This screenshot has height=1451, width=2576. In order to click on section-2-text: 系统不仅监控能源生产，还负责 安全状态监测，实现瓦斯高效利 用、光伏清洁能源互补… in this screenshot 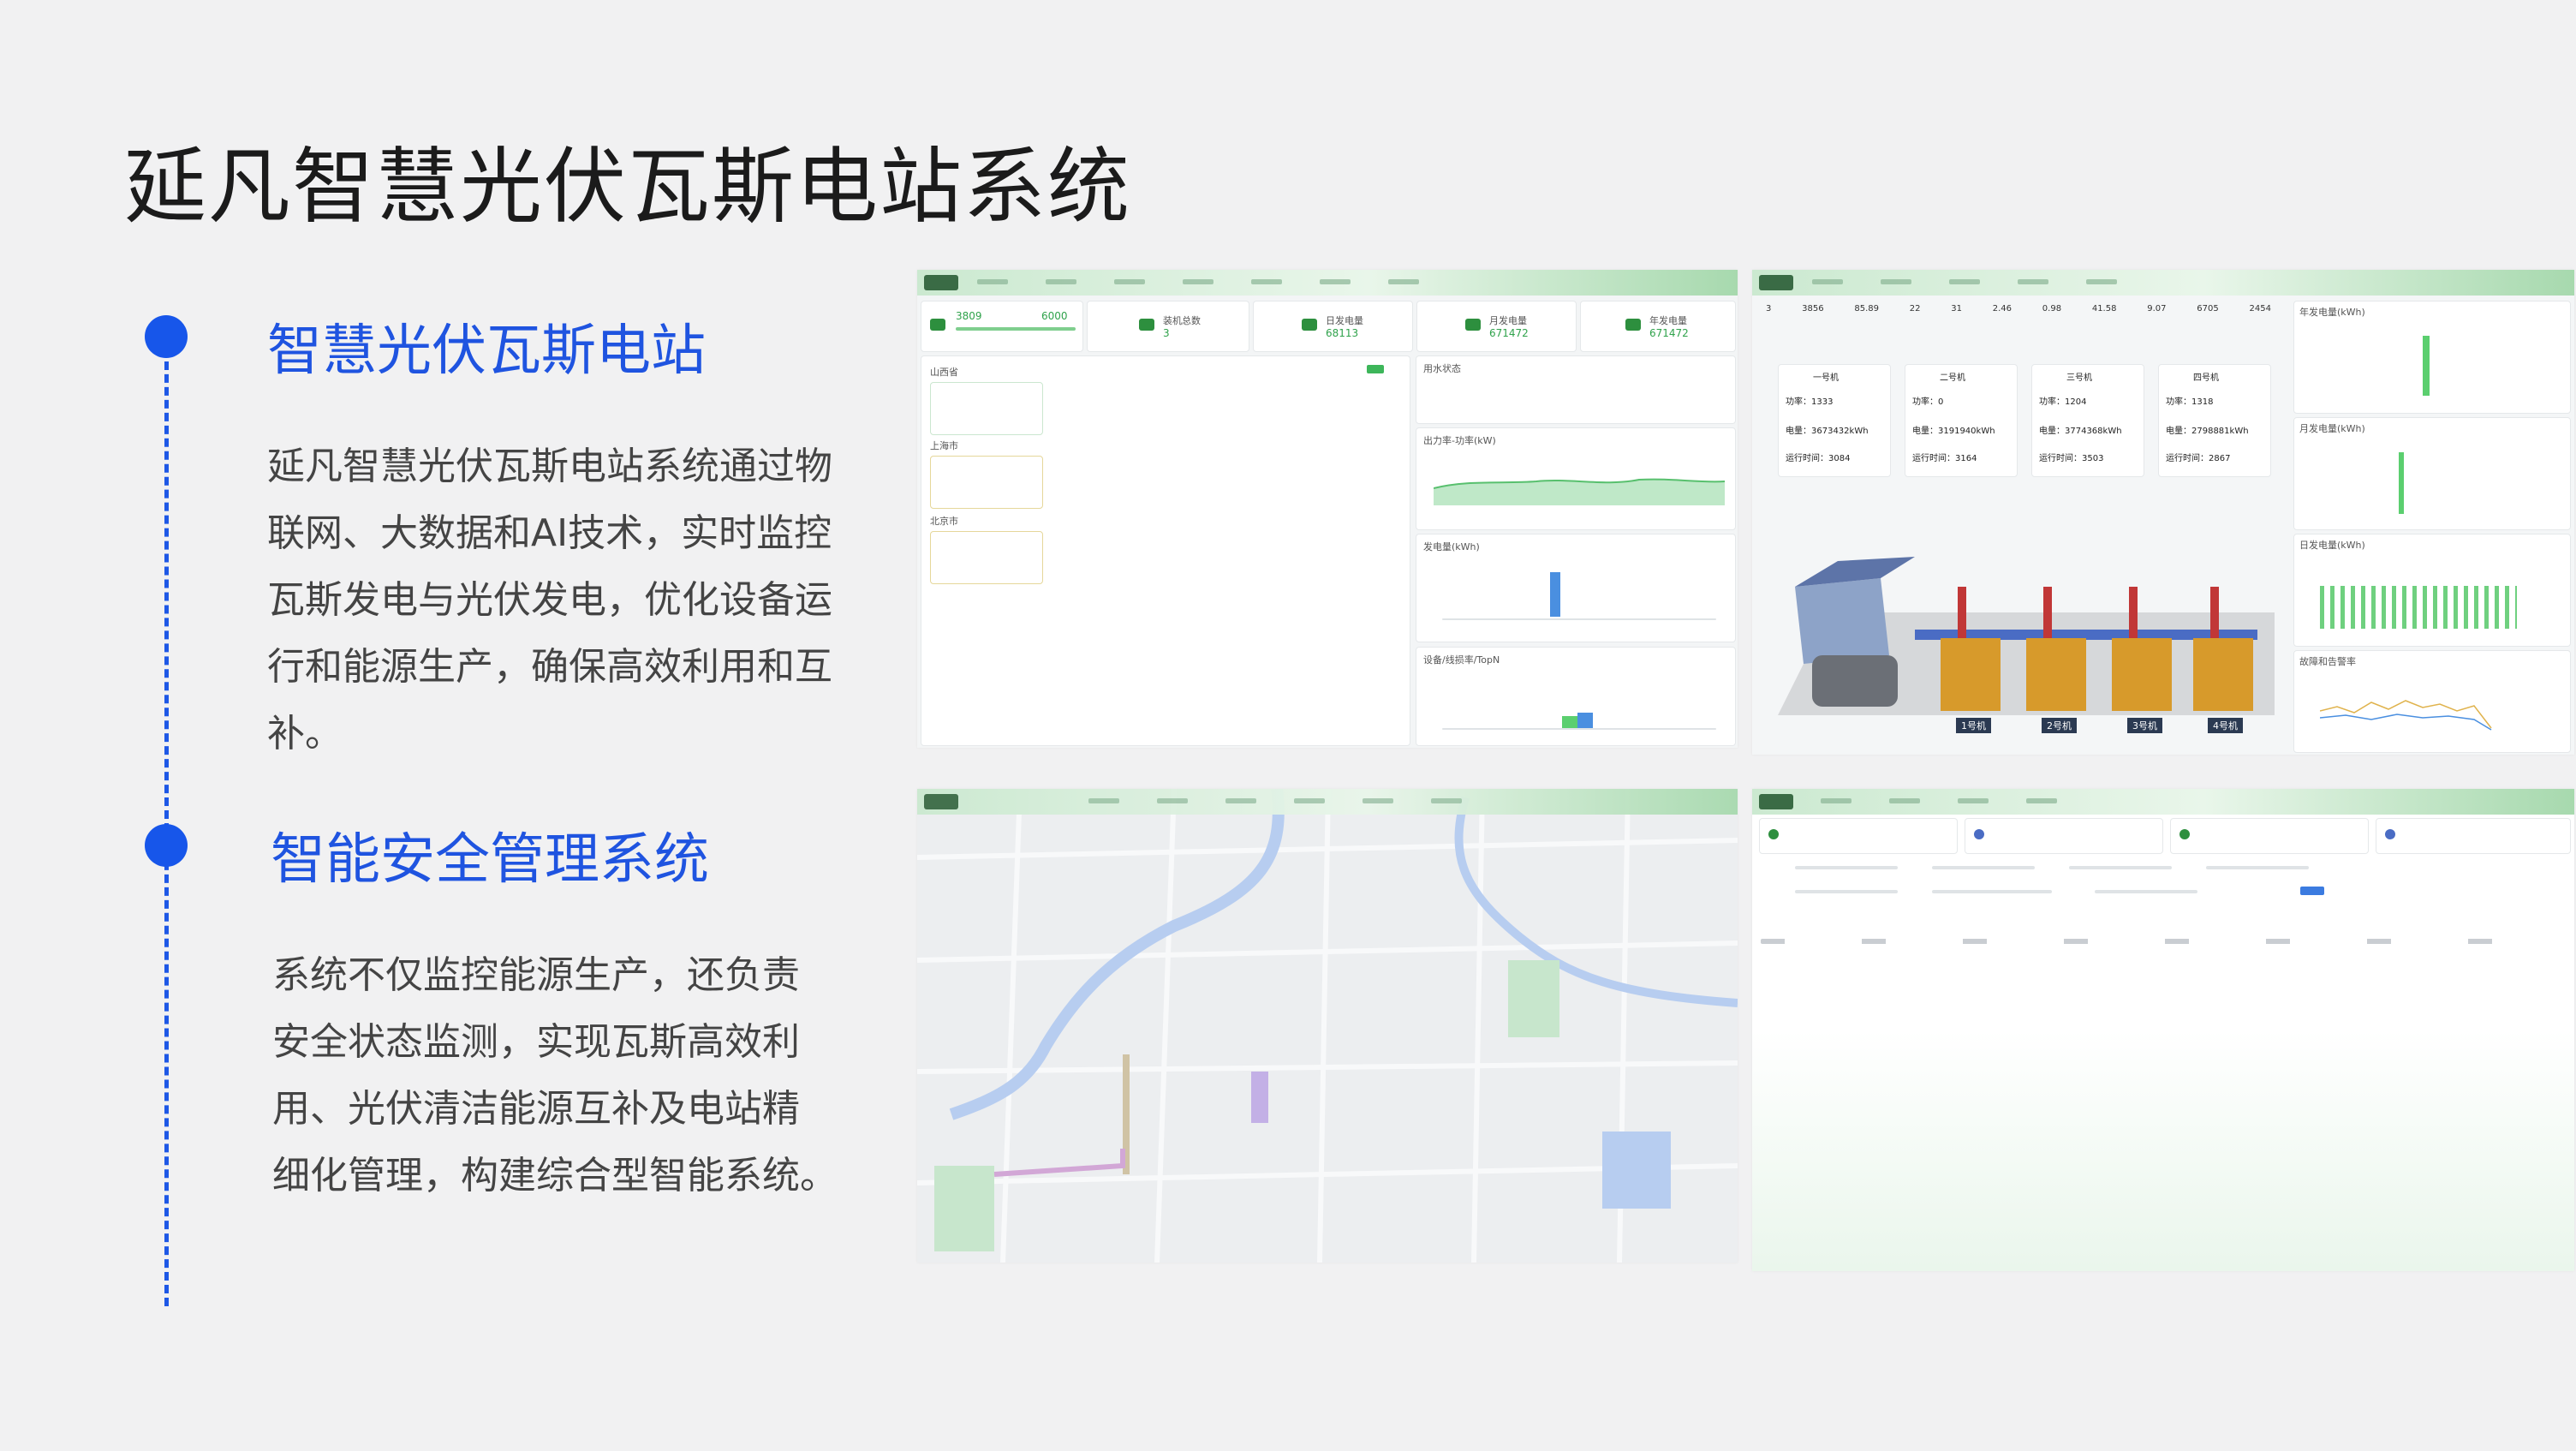, I will do `click(555, 1075)`.